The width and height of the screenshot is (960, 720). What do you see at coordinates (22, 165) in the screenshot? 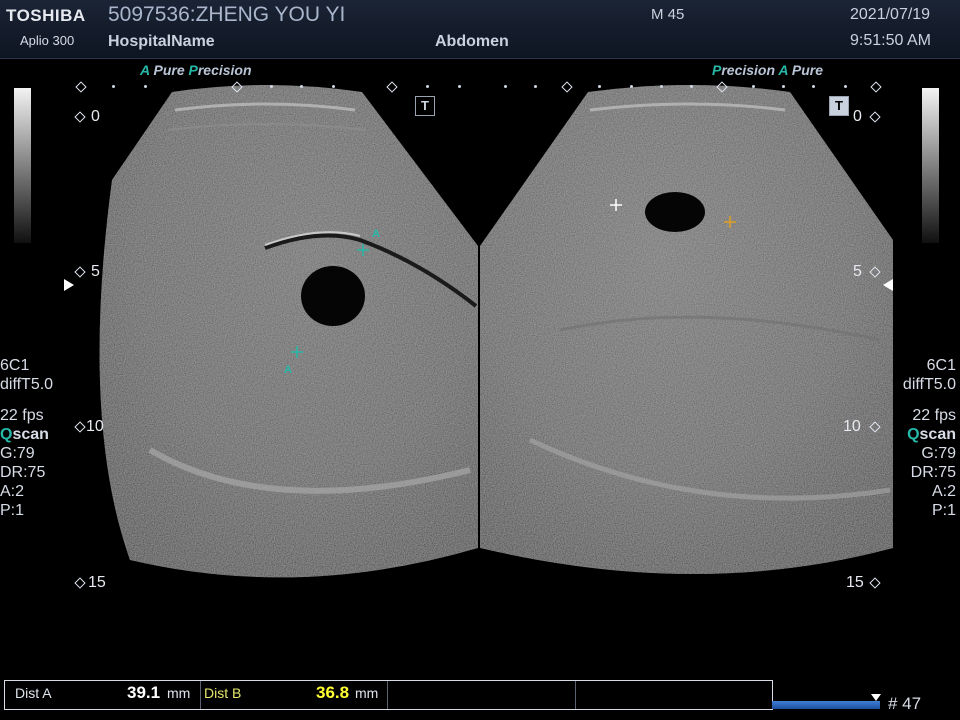
I see `left-grayscale-bar` at bounding box center [22, 165].